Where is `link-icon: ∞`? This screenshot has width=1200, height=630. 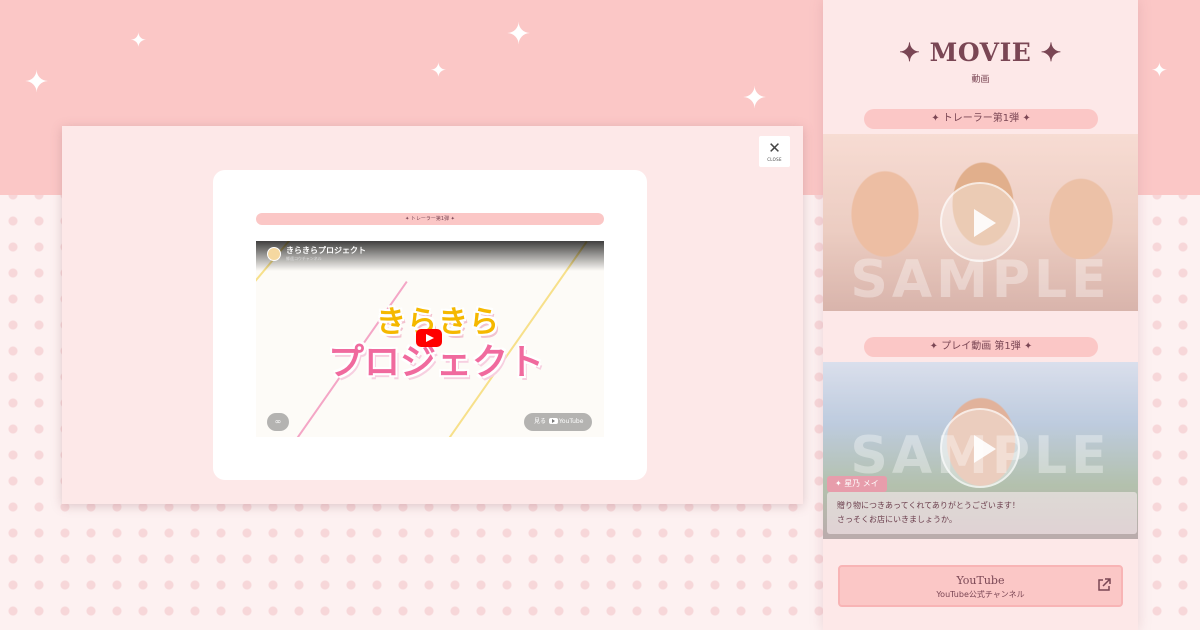 link-icon: ∞ is located at coordinates (278, 422).